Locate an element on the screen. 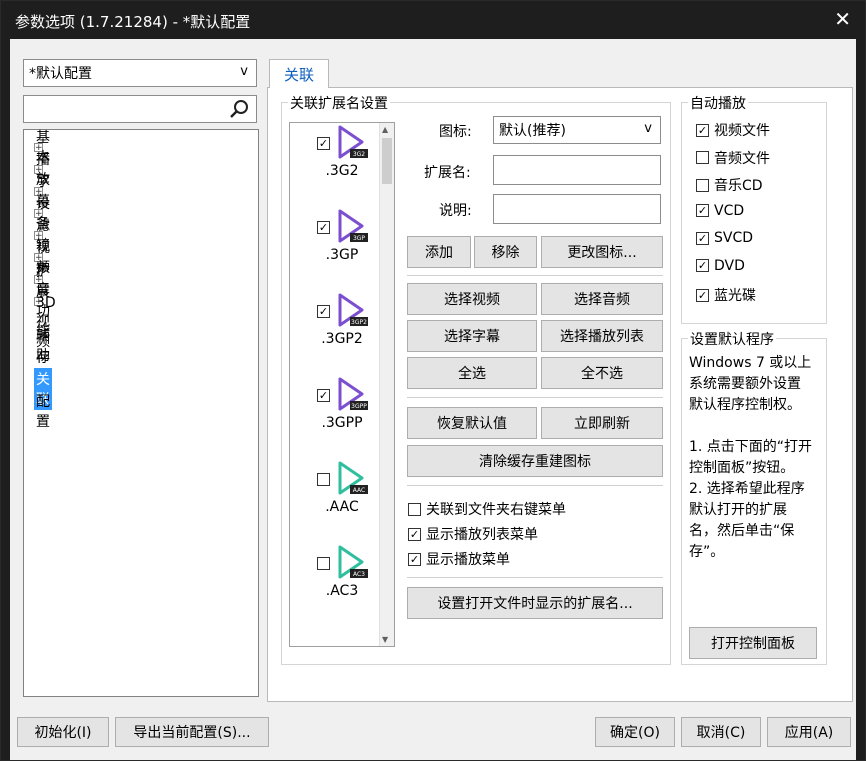 The height and width of the screenshot is (761, 866). autoplay-label: VCD is located at coordinates (729, 210).